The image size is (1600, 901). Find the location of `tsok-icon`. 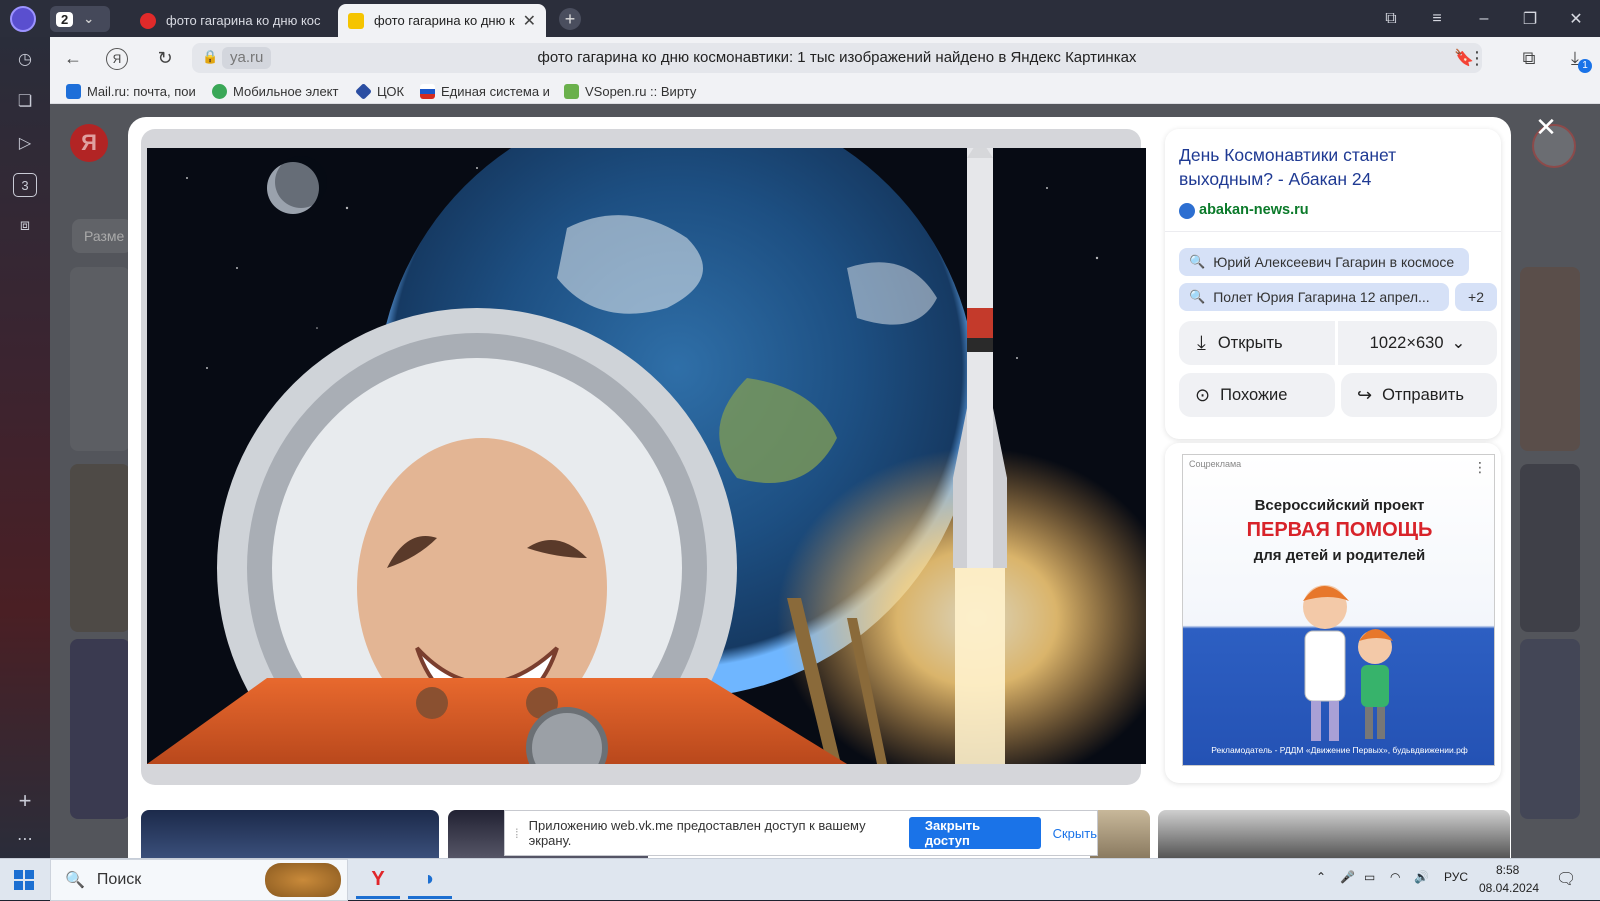

tsok-icon is located at coordinates (364, 91).